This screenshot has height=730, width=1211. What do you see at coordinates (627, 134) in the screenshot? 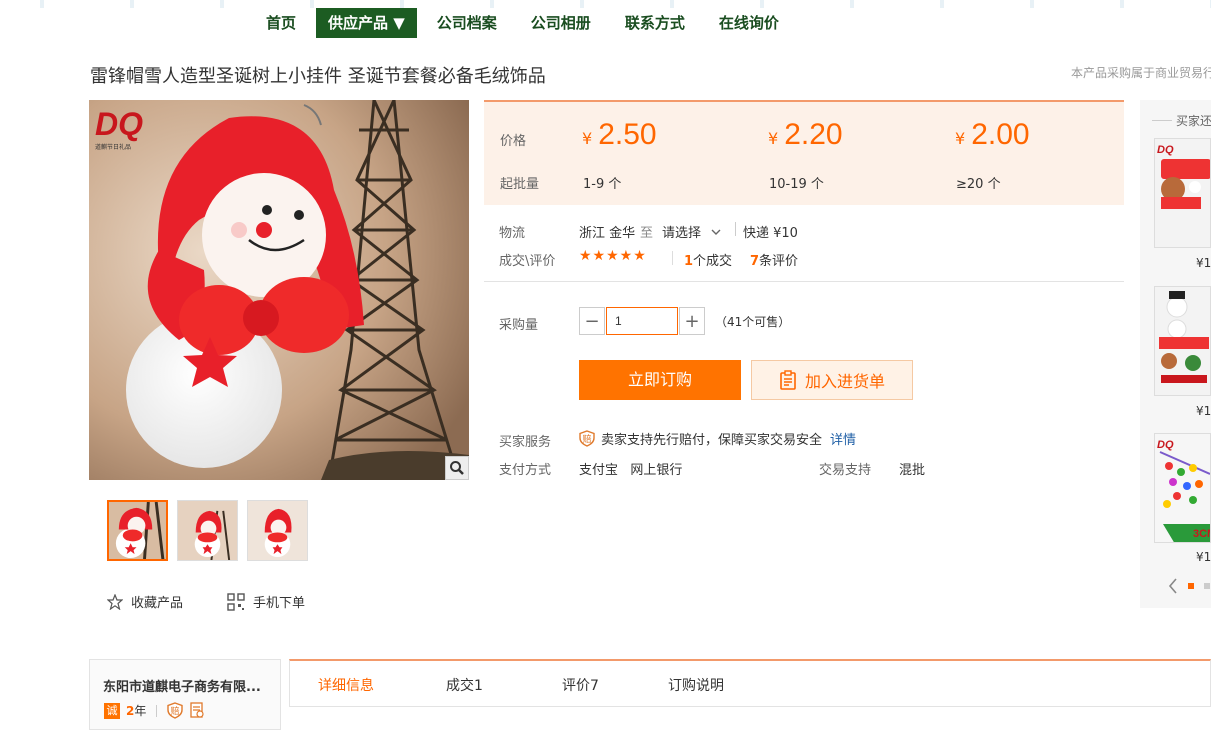
I see `price-value: 2.50` at bounding box center [627, 134].